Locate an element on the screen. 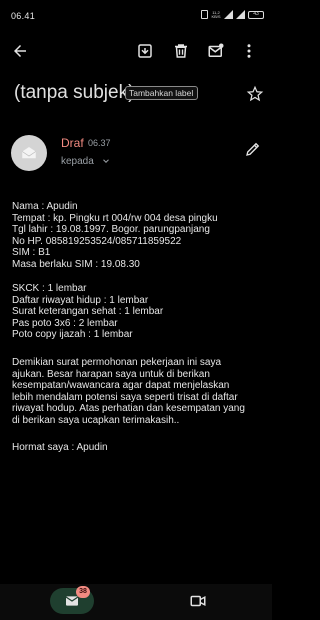  email-subject: (tanpa subjek) is located at coordinates (74, 92).